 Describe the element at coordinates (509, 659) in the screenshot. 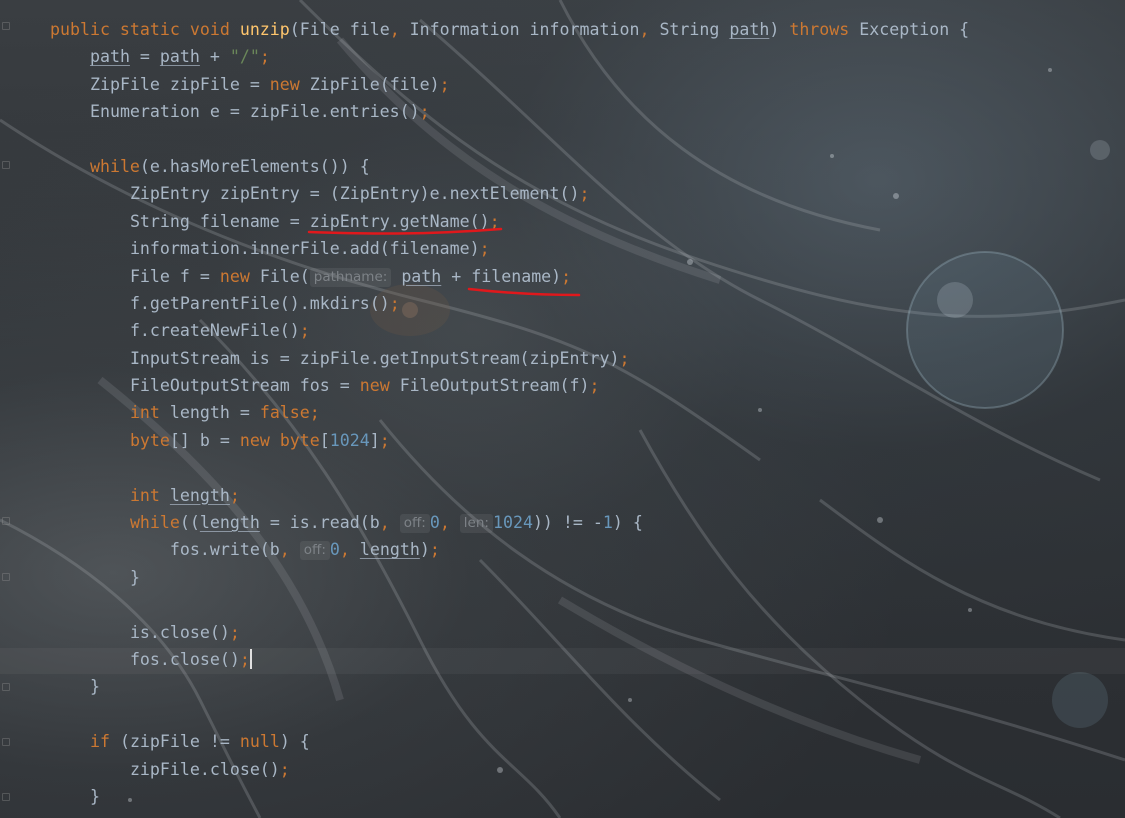

I see `code-line-current: fos.close();` at that location.